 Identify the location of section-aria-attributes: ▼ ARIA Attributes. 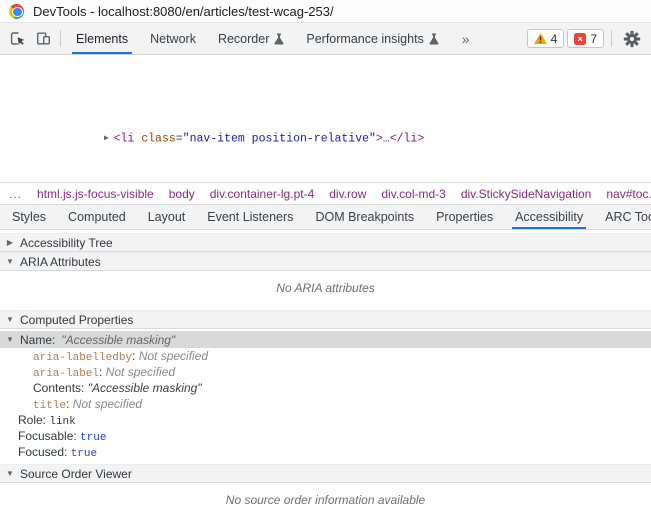
(325, 261).